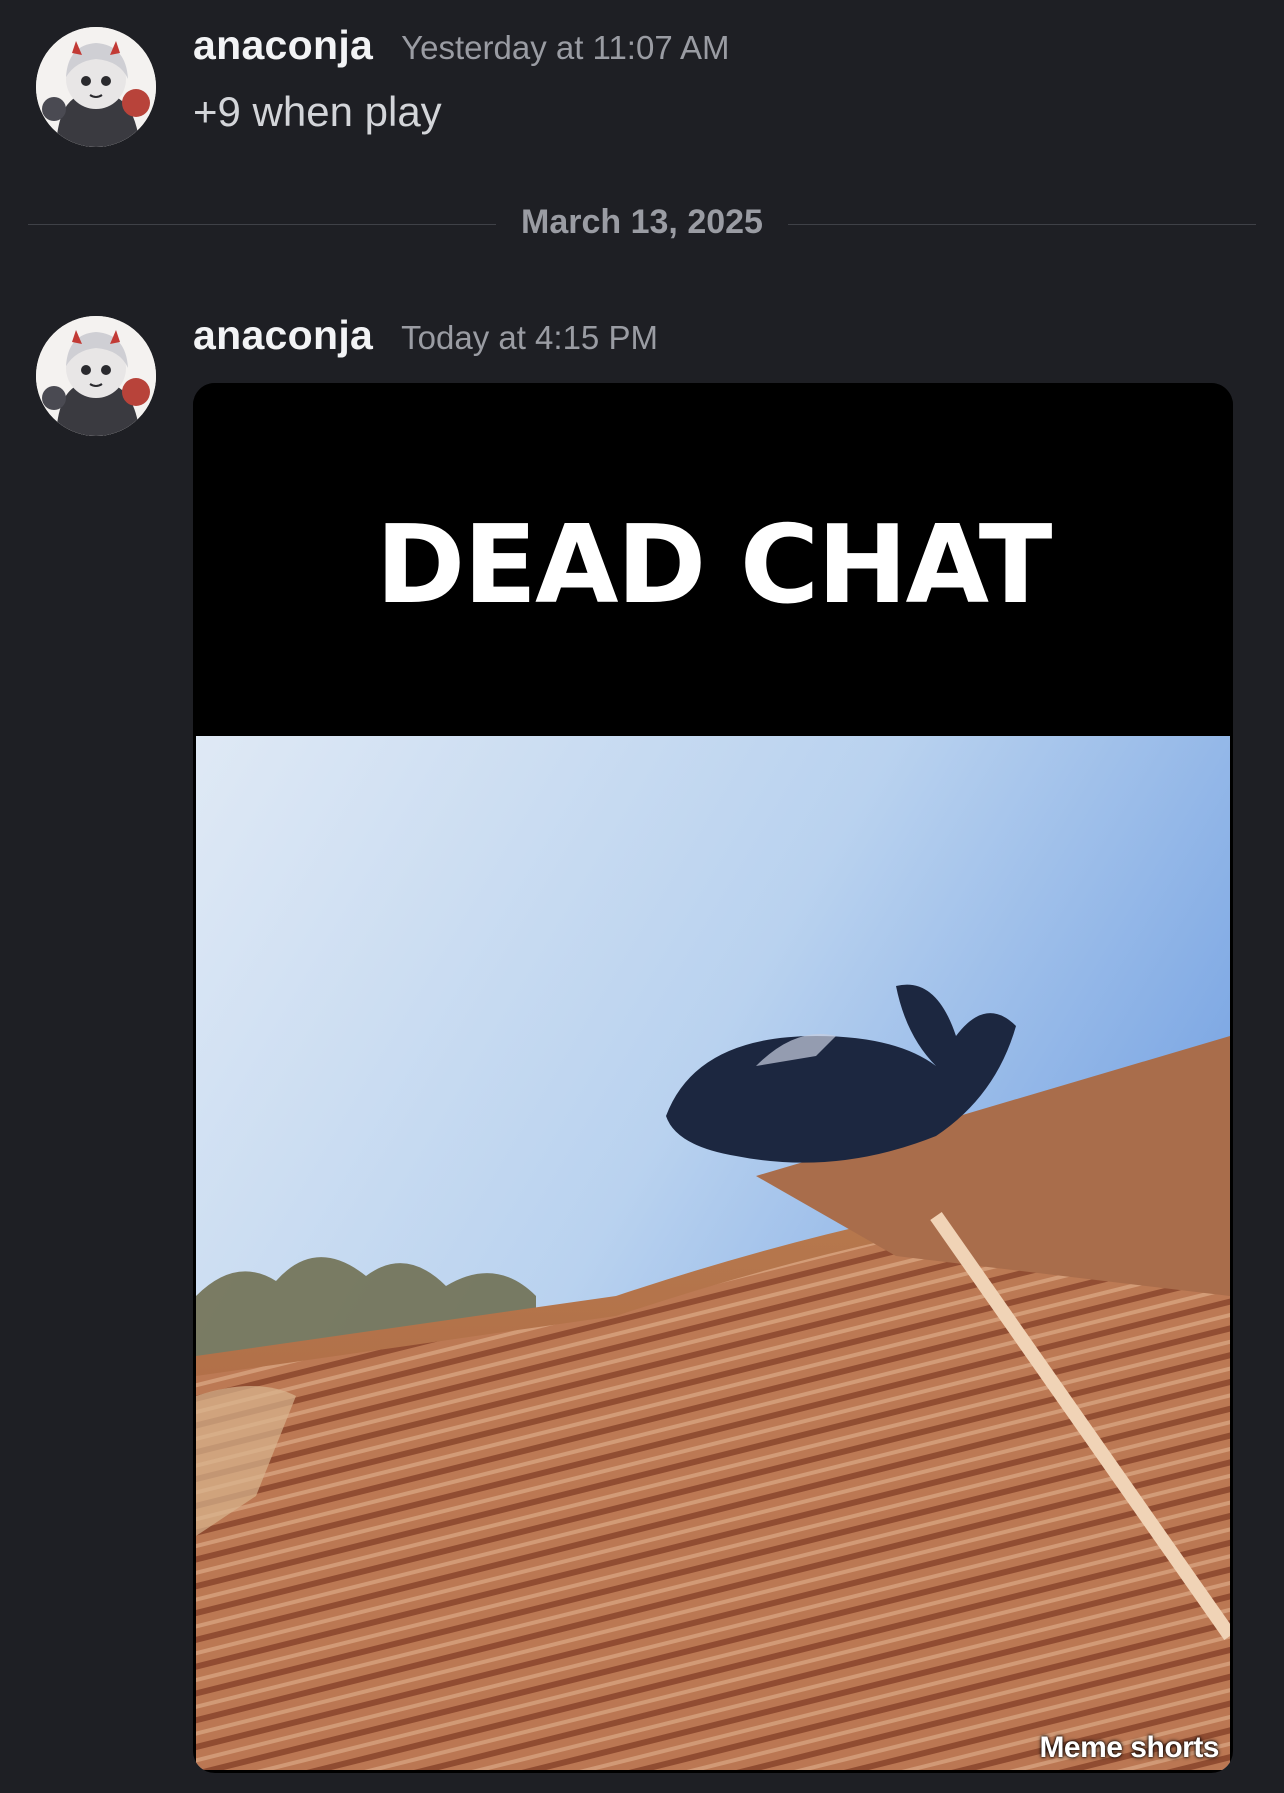 The width and height of the screenshot is (1284, 1793). I want to click on media-caption: DEAD CHAT, so click(714, 565).